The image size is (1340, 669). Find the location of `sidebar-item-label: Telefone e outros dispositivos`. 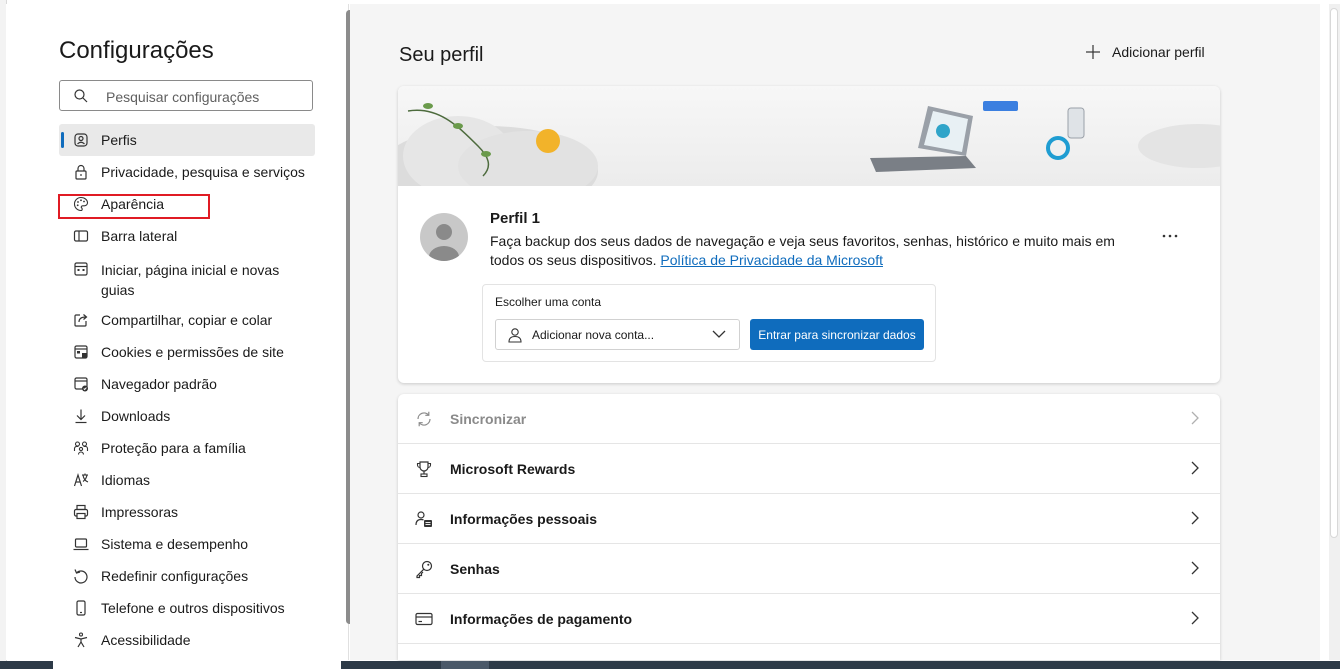

sidebar-item-label: Telefone e outros dispositivos is located at coordinates (193, 608).